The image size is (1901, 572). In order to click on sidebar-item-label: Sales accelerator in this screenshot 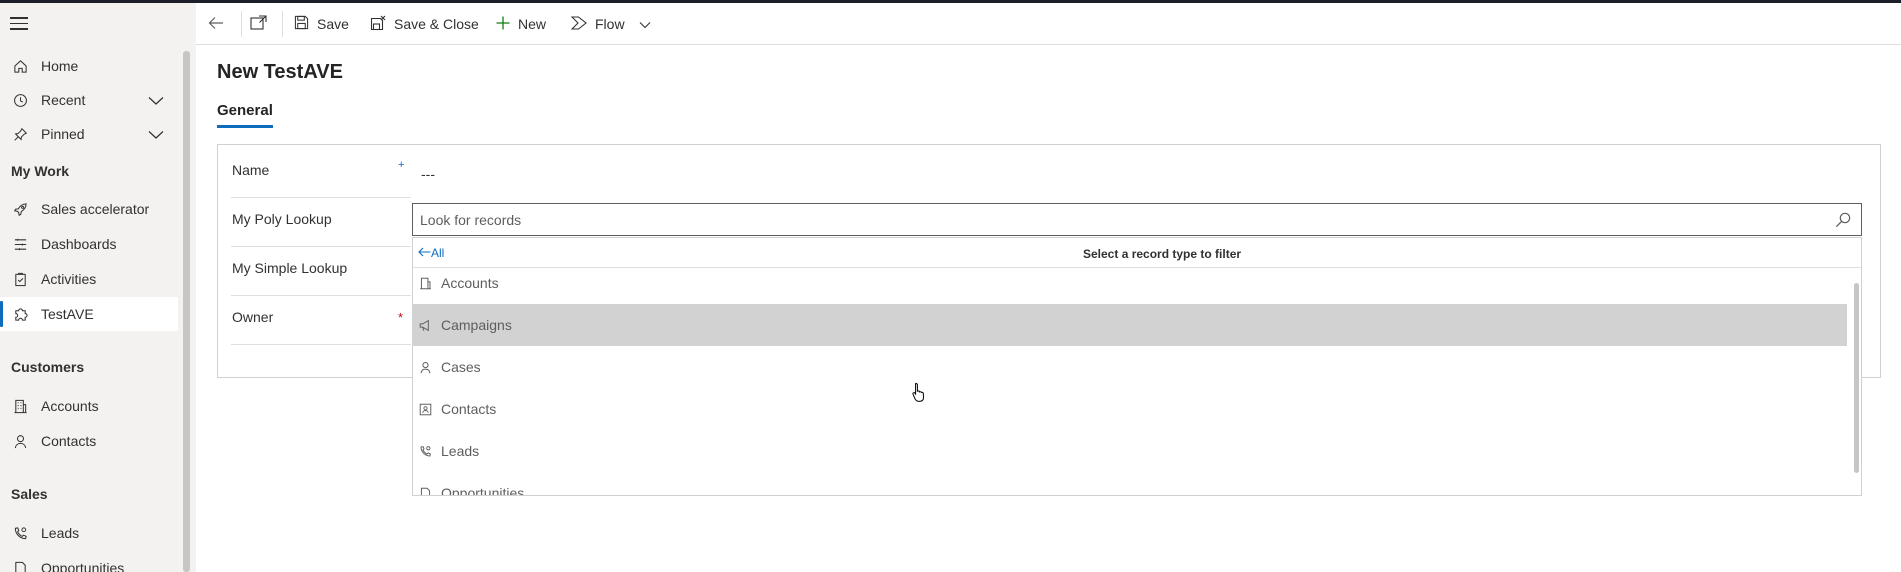, I will do `click(95, 209)`.